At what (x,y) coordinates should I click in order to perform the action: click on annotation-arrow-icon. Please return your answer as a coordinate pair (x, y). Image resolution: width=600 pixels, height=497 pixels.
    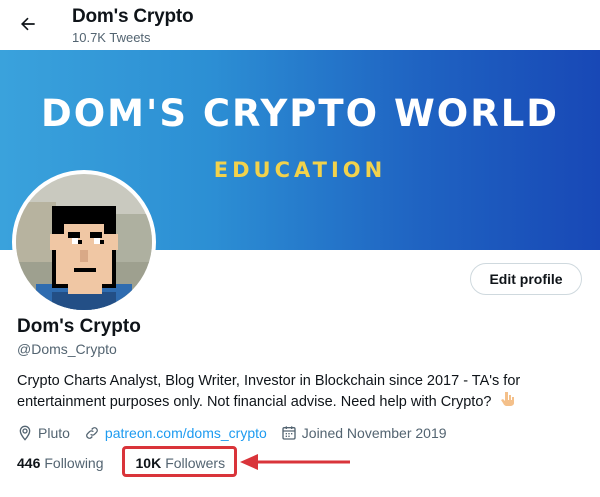
    Looking at the image, I should click on (295, 462).